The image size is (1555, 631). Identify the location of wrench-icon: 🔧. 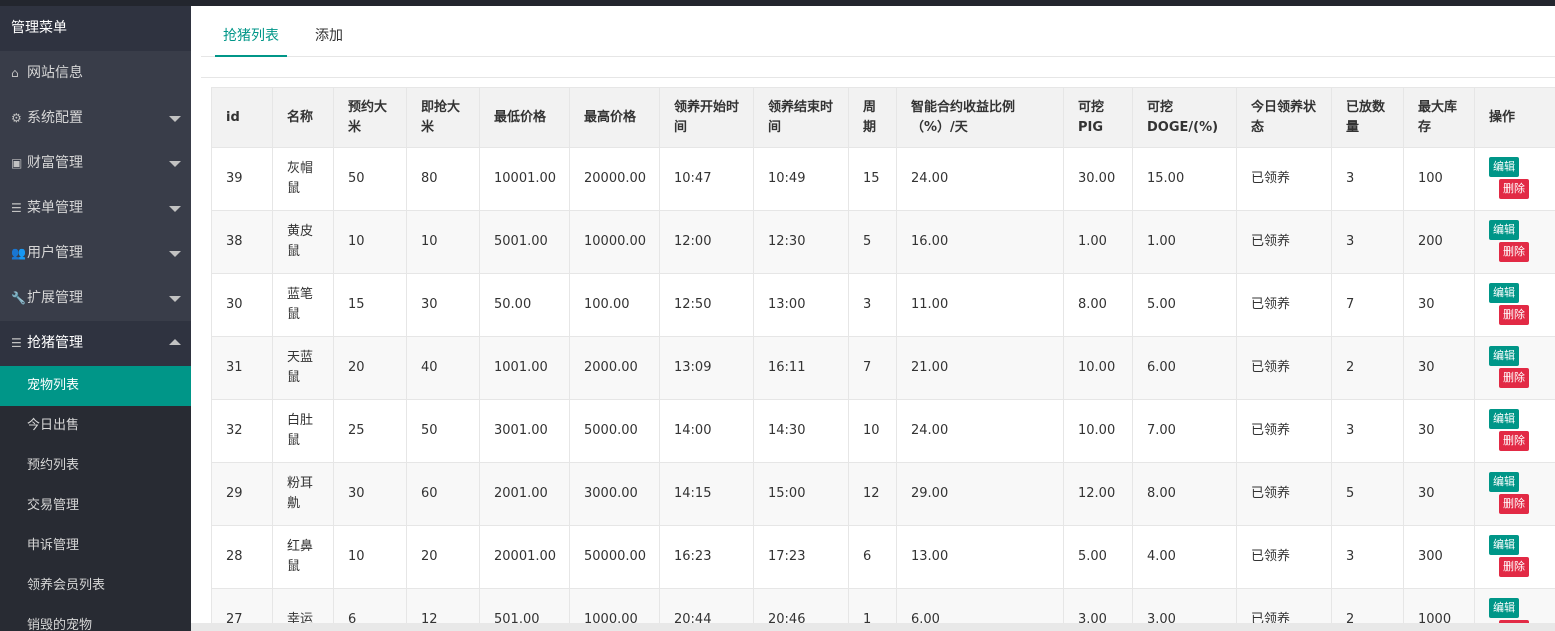
(18, 298).